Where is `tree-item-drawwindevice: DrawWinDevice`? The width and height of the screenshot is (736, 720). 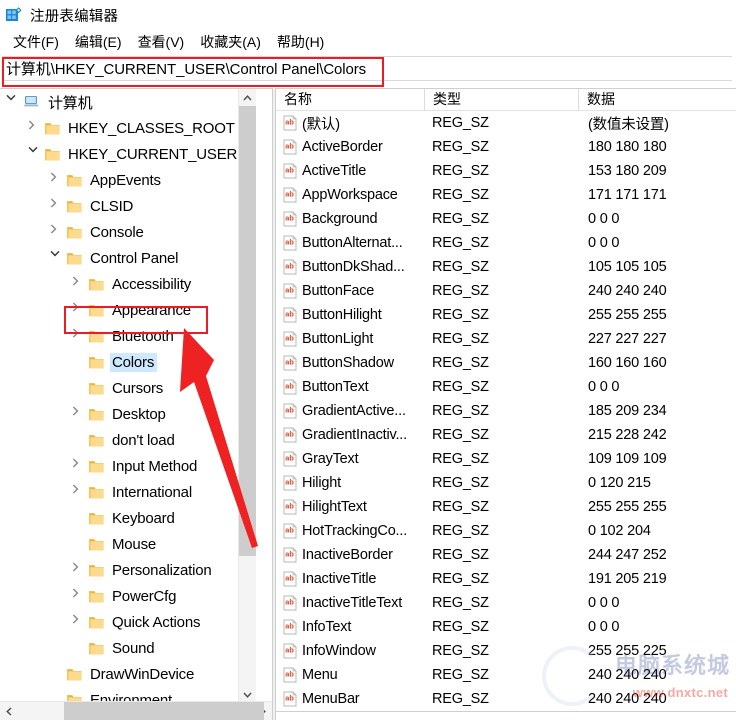 tree-item-drawwindevice: DrawWinDevice is located at coordinates (127, 674).